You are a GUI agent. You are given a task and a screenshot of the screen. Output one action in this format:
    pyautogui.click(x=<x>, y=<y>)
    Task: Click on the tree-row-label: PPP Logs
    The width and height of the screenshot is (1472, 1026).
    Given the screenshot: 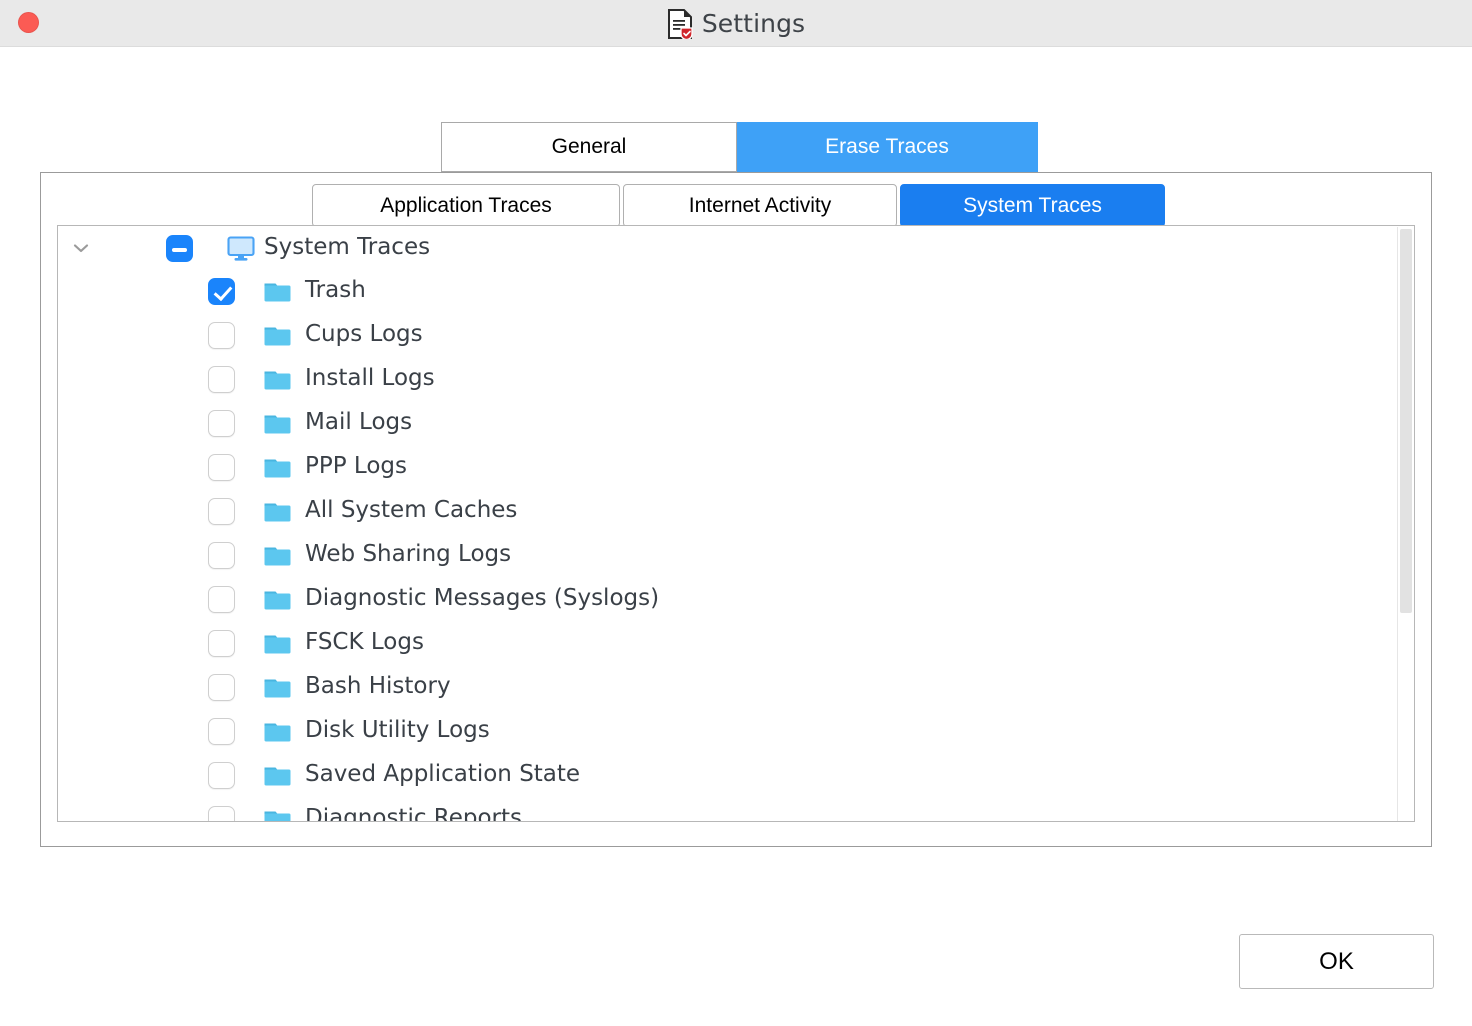 What is the action you would take?
    pyautogui.click(x=356, y=466)
    